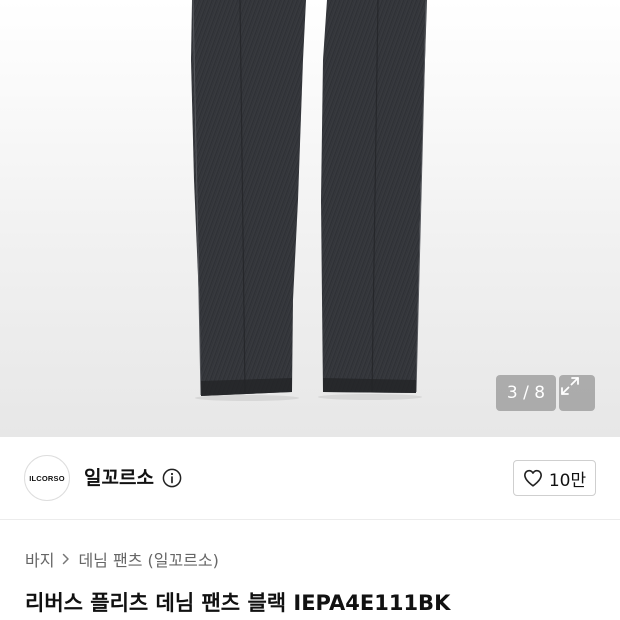  I want to click on like-count: 10만, so click(567, 480).